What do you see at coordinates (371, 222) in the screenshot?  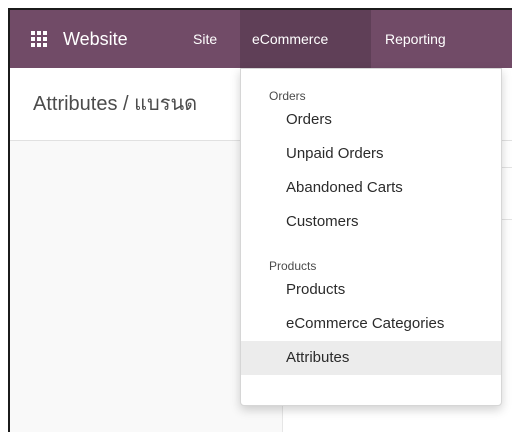 I see `menu-item-customers: Customers` at bounding box center [371, 222].